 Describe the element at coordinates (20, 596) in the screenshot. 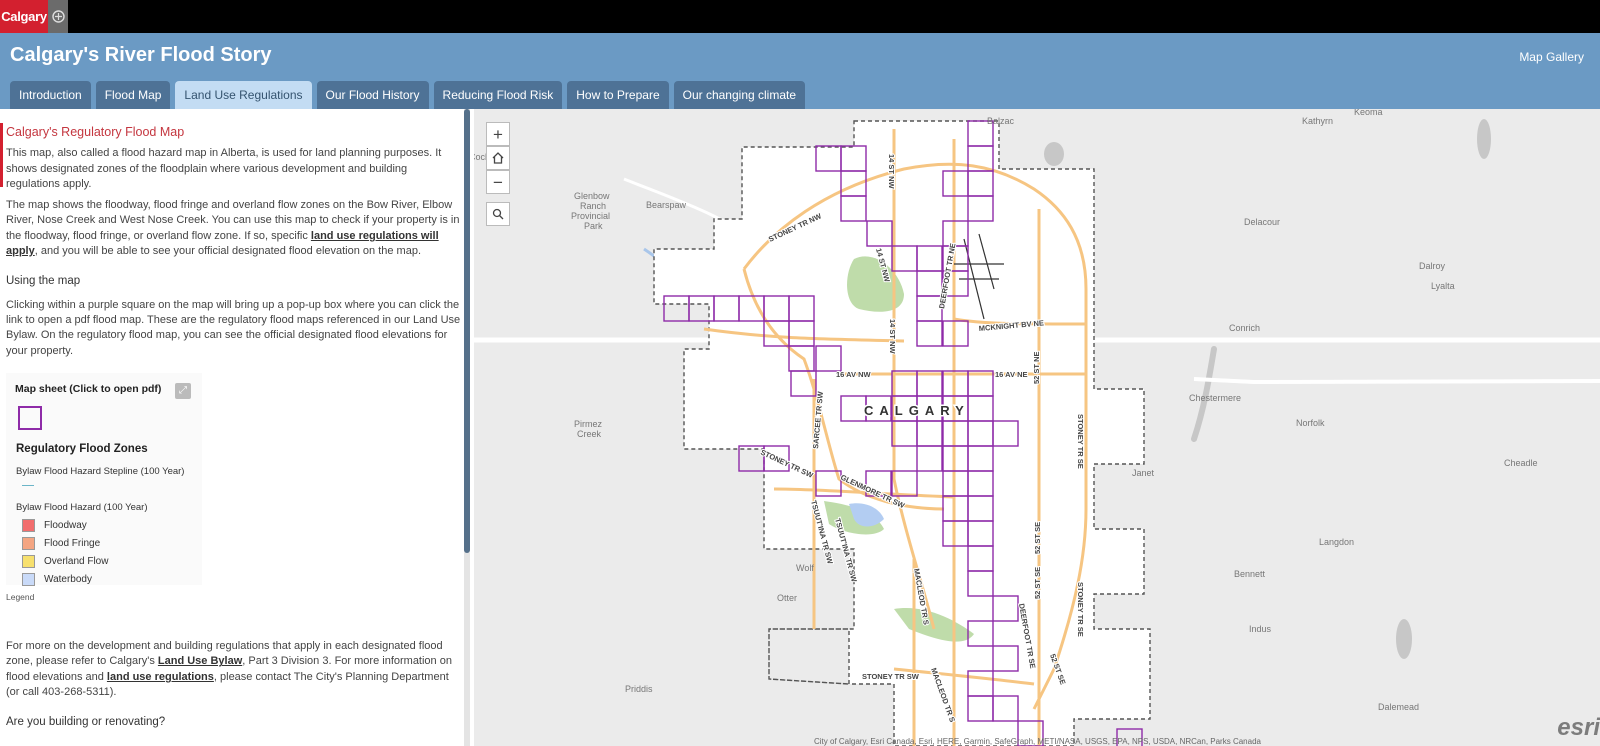

I see `legend-caption: Legend` at that location.